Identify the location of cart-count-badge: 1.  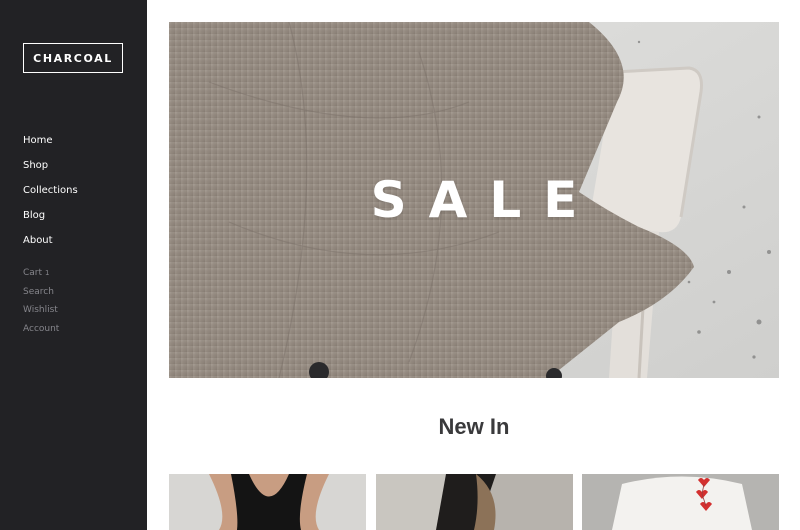
(47, 273).